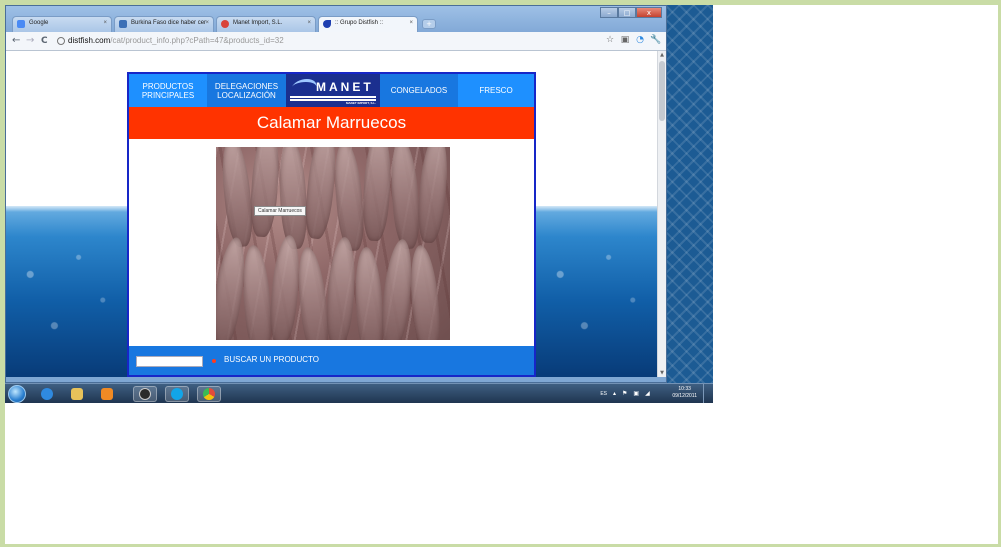 The height and width of the screenshot is (547, 1001). What do you see at coordinates (359, 393) in the screenshot?
I see `windows-taskbar: ES ▴ ⚑ ▣ ◢ 10:33 09/12/2011` at bounding box center [359, 393].